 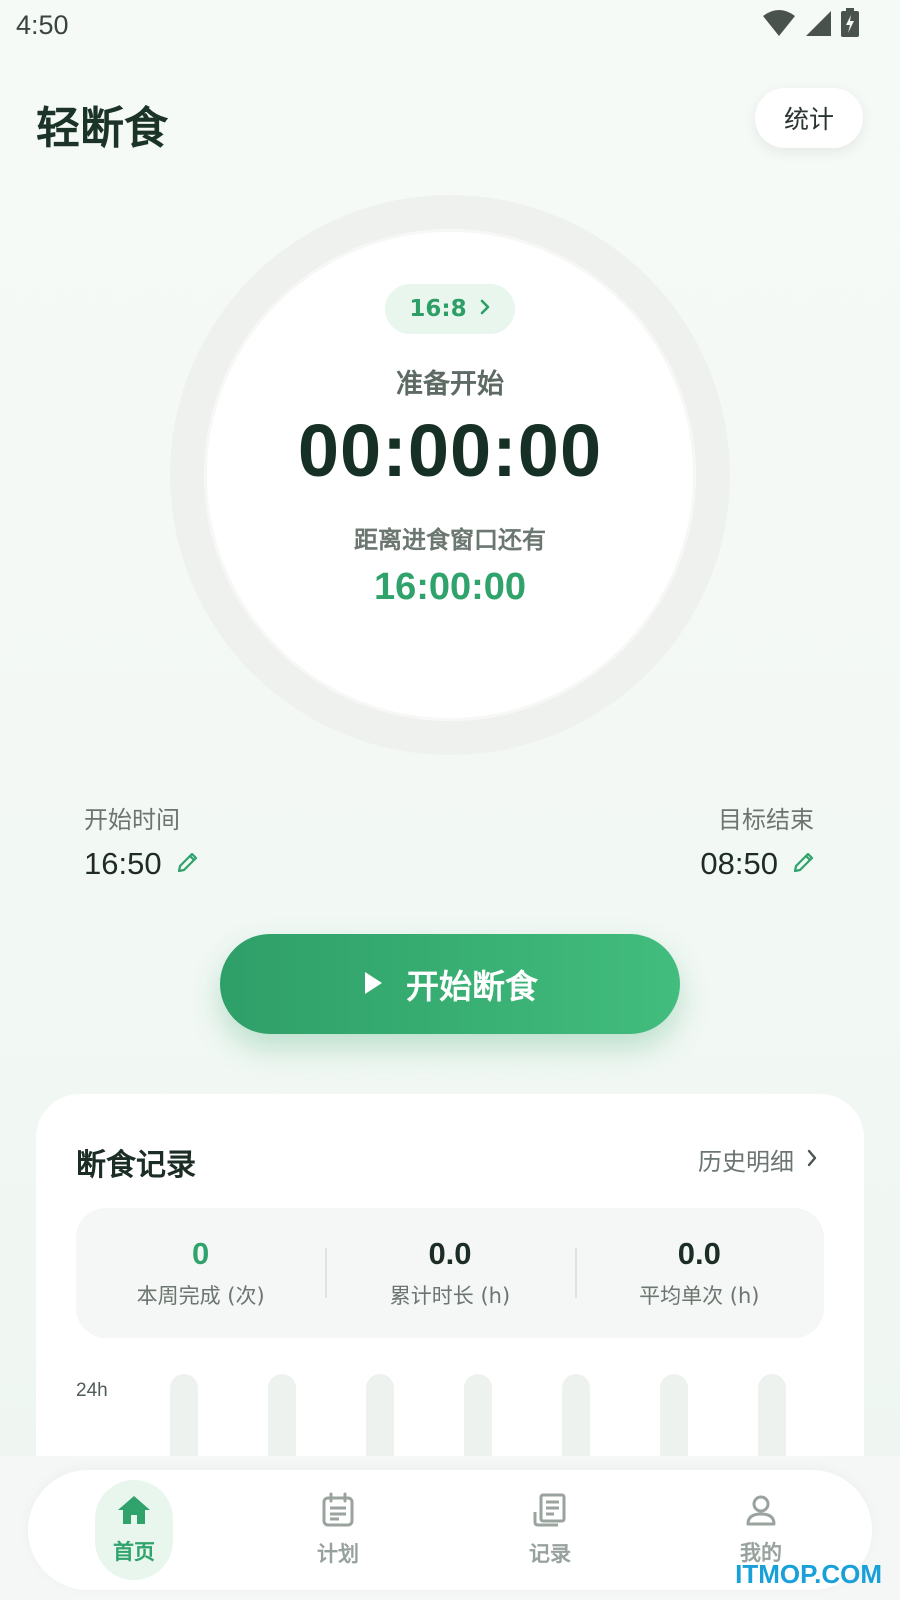 I want to click on start-time-label: 开始时间, so click(x=132, y=820).